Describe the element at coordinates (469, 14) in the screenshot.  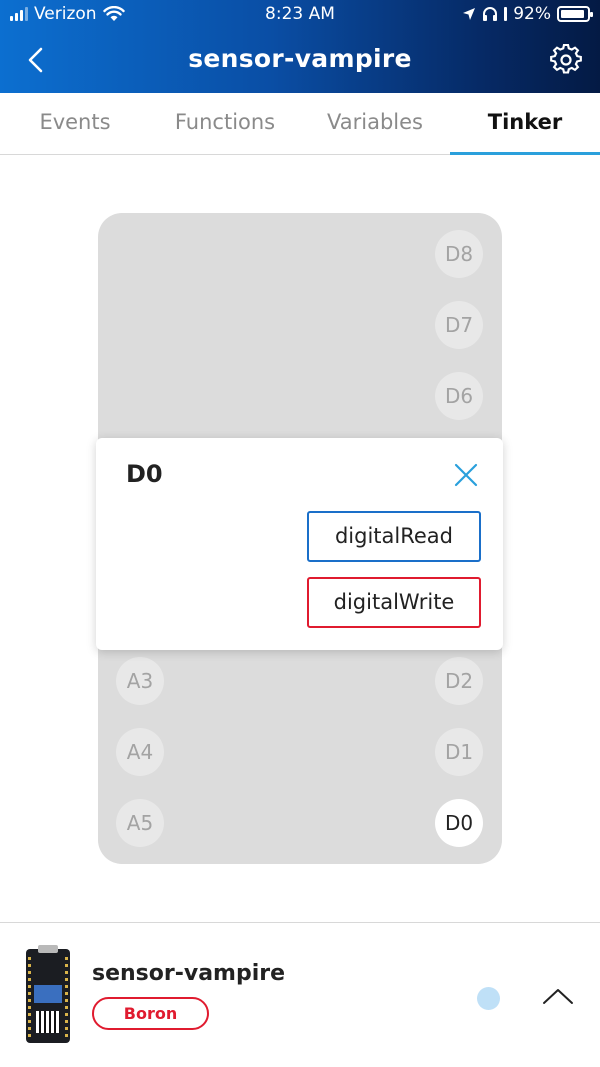
I see `location-icon` at that location.